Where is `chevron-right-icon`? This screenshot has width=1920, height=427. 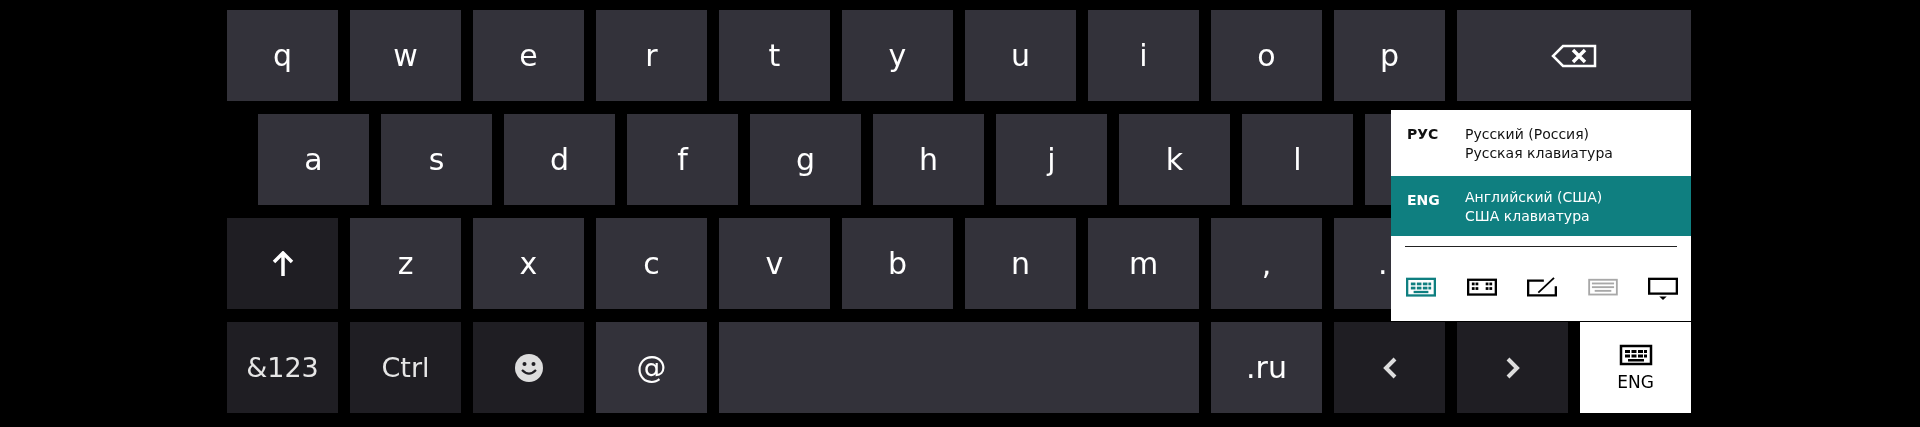
chevron-right-icon is located at coordinates (1512, 367).